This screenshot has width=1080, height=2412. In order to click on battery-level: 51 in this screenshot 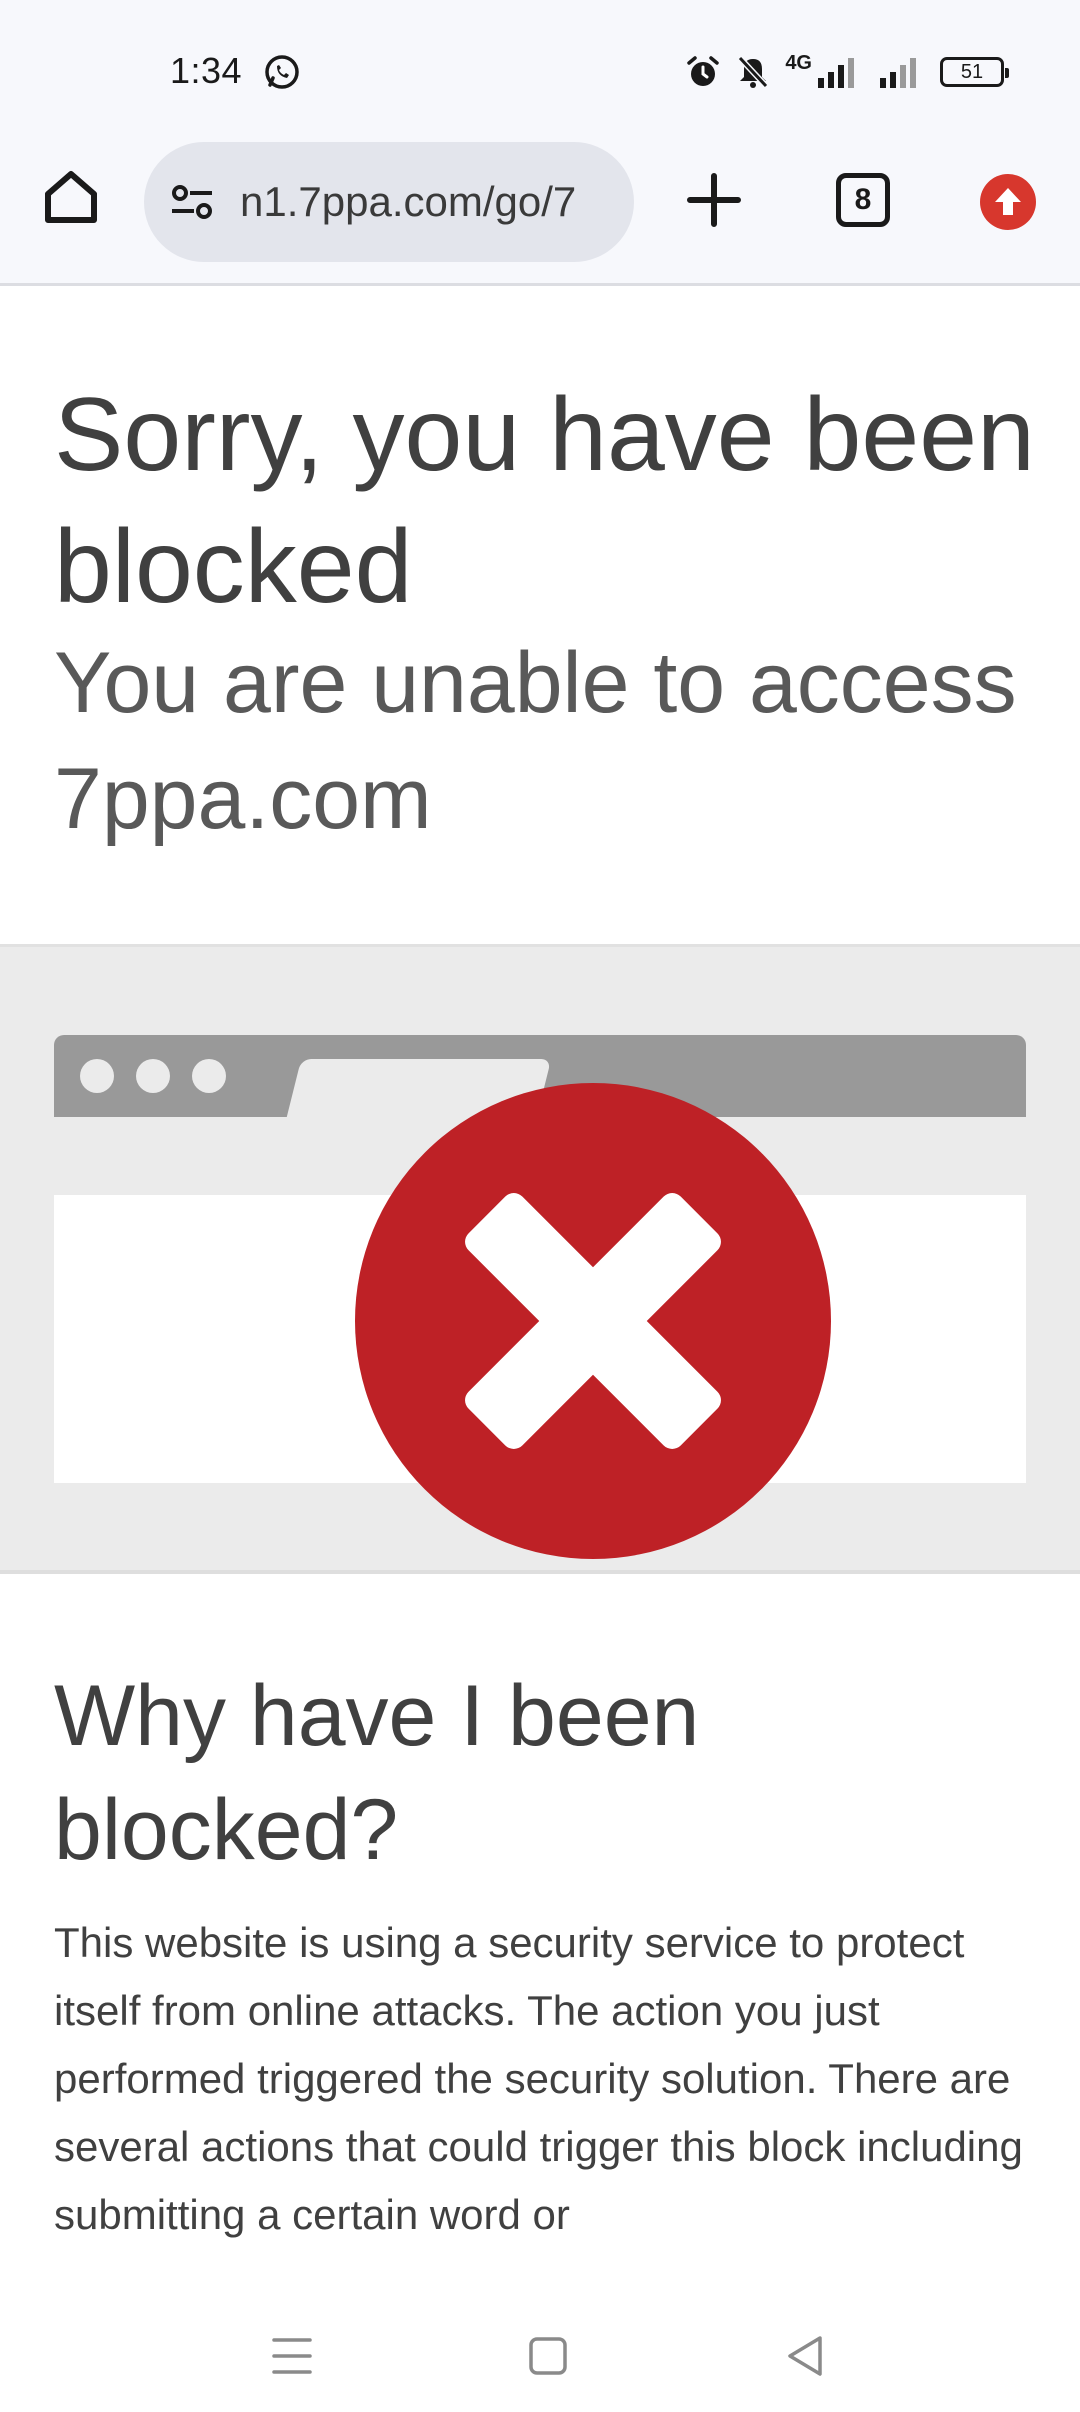, I will do `click(972, 71)`.